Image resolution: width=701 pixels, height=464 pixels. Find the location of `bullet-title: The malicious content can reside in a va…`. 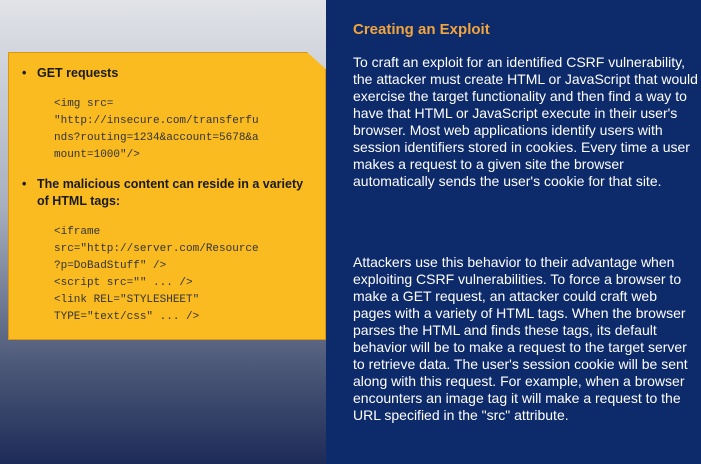

bullet-title: The malicious content can reside in a va… is located at coordinates (170, 192).